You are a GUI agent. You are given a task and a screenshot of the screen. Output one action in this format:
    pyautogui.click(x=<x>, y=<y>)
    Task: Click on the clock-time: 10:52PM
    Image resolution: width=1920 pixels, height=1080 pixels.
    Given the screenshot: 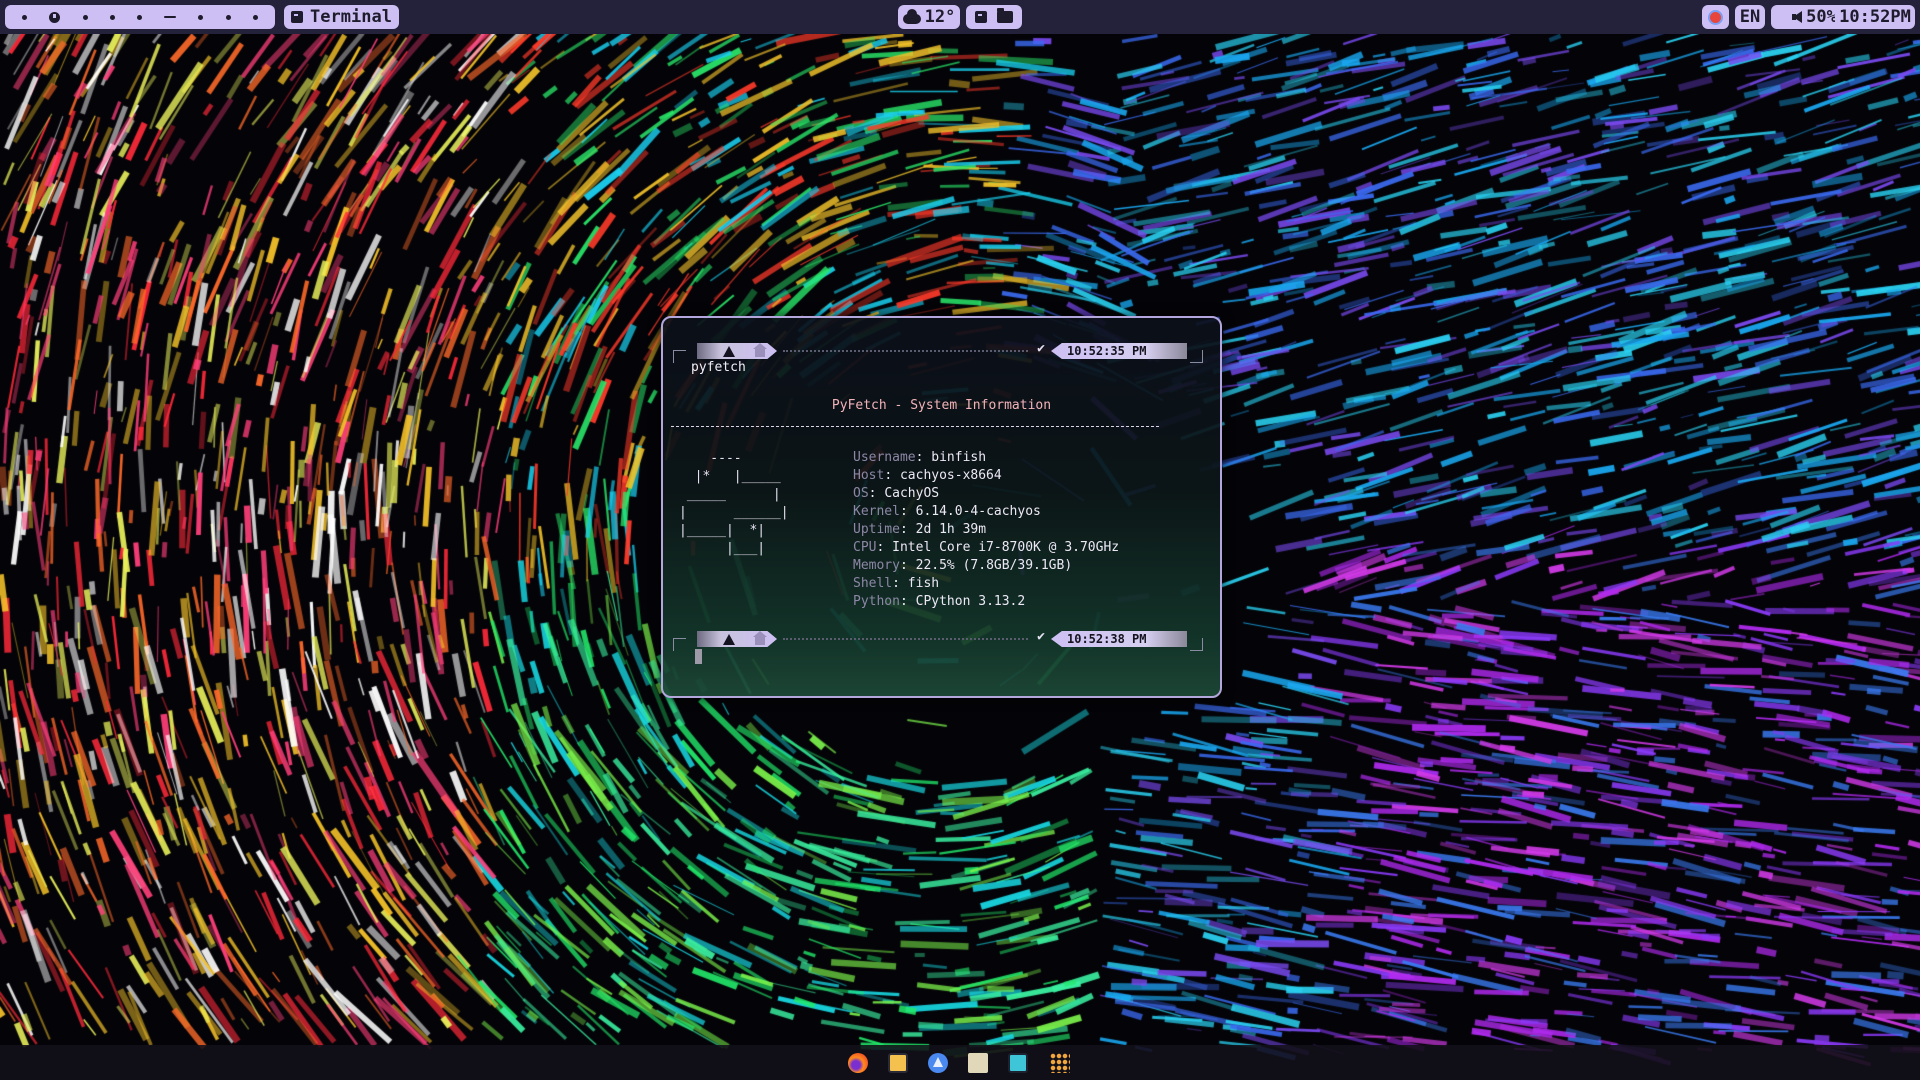 What is the action you would take?
    pyautogui.click(x=1875, y=17)
    